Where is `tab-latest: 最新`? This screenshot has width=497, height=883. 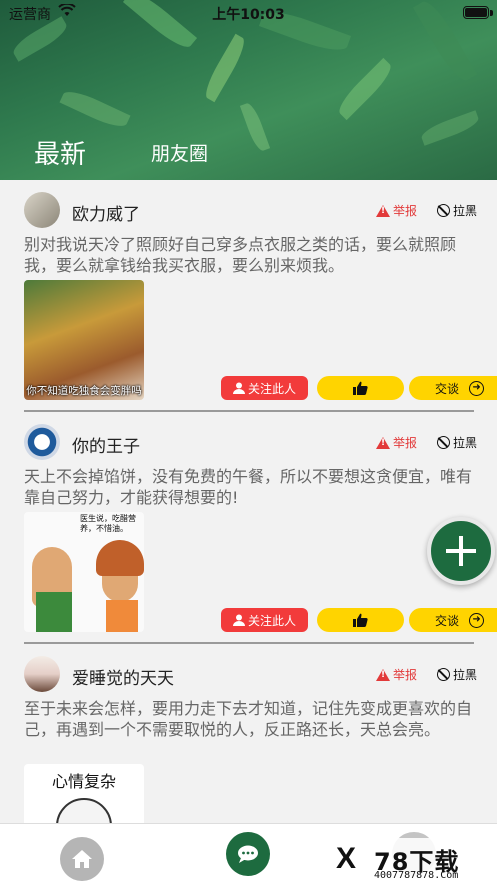
tab-latest: 最新 is located at coordinates (60, 152).